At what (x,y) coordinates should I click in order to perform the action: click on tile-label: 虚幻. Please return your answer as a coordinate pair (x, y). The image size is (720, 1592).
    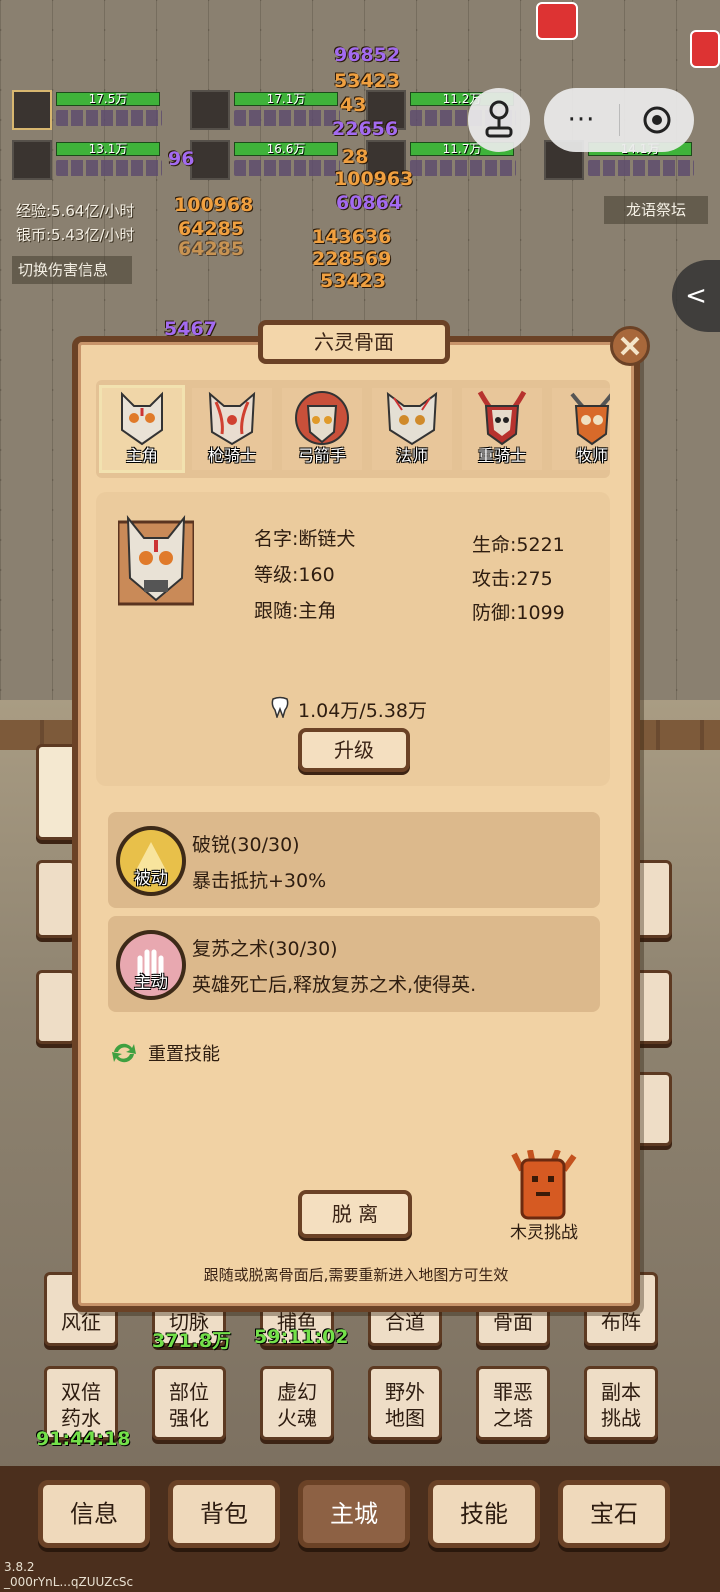
    Looking at the image, I should click on (297, 1392).